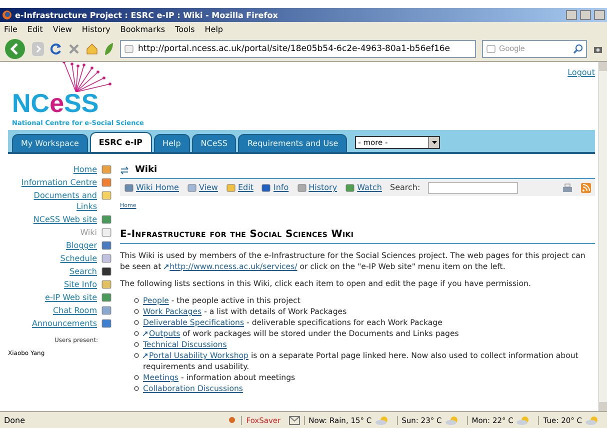 The height and width of the screenshot is (428, 607). What do you see at coordinates (146, 170) in the screenshot?
I see `tool-title: Wiki` at bounding box center [146, 170].